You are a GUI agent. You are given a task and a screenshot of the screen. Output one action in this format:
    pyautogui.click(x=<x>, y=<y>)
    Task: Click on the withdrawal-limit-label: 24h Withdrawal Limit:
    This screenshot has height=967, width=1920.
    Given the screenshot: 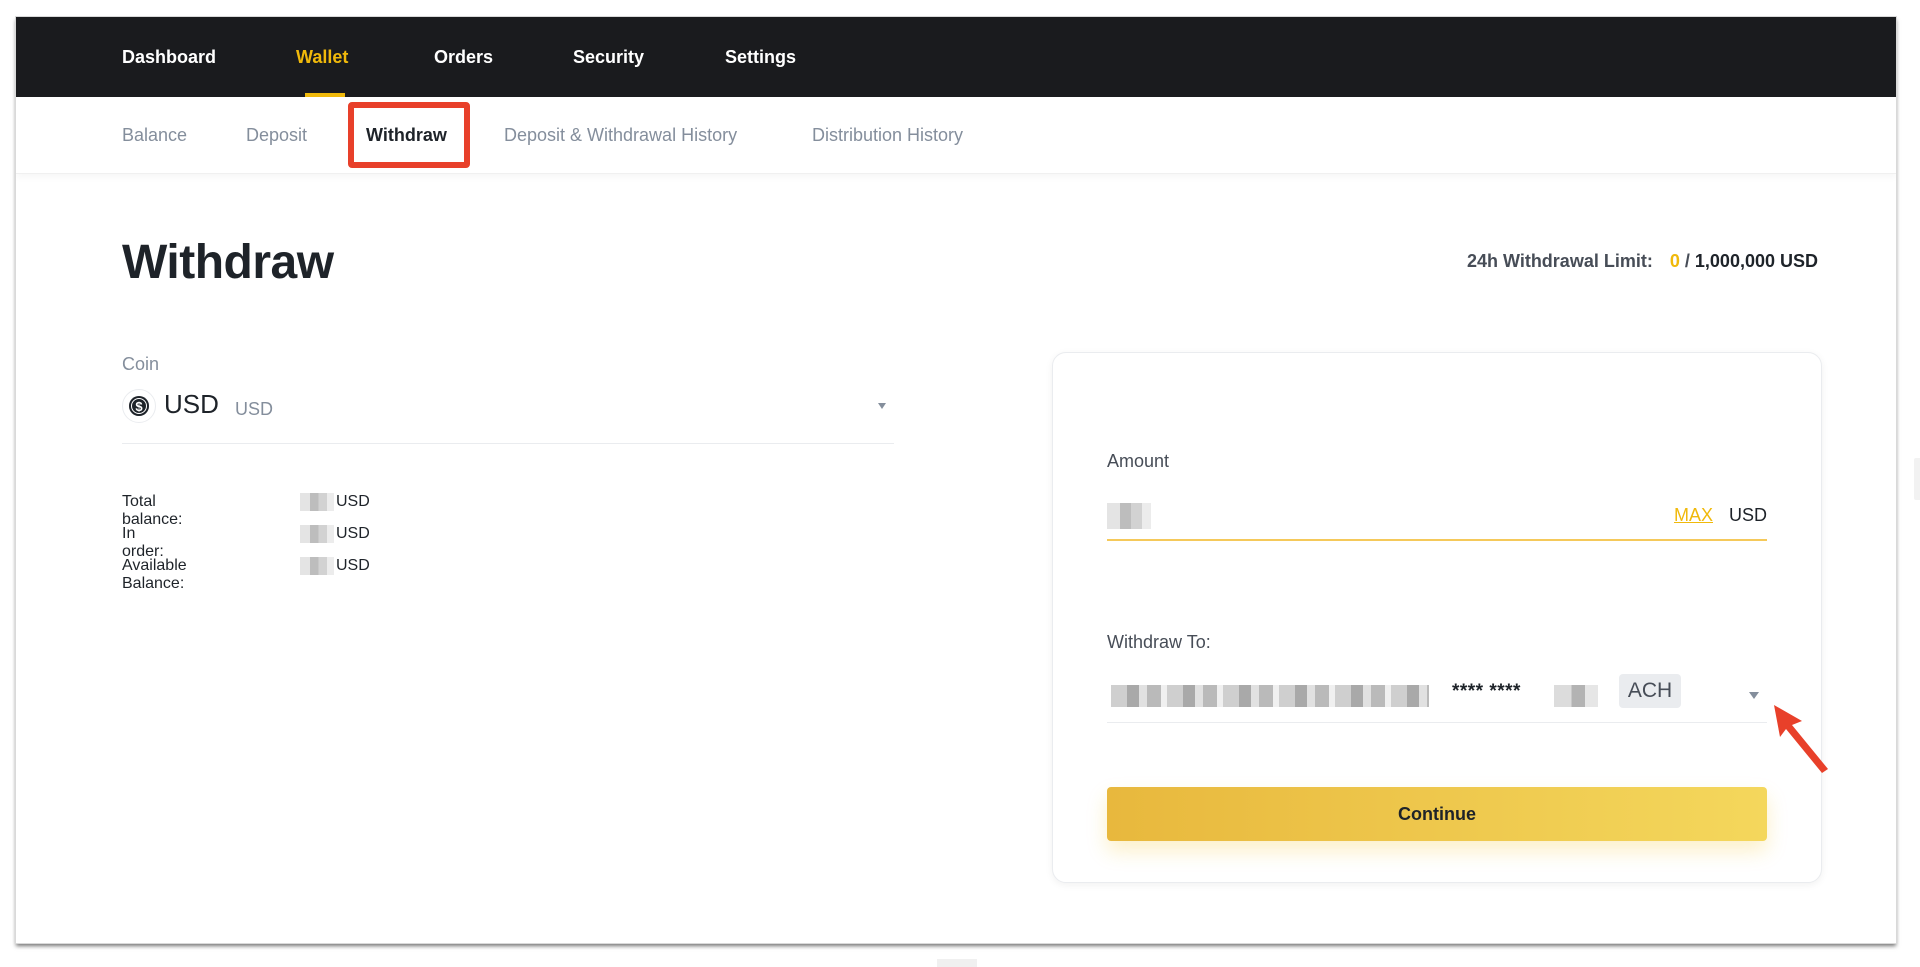 What is the action you would take?
    pyautogui.click(x=1559, y=261)
    